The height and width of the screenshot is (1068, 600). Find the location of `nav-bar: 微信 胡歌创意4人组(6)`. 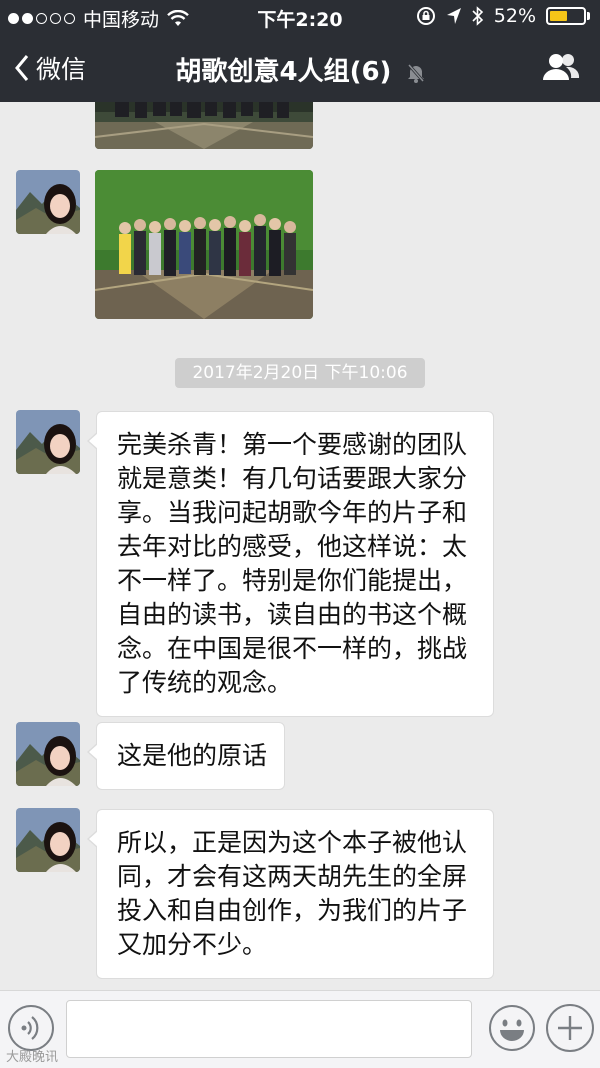

nav-bar: 微信 胡歌创意4人组(6) is located at coordinates (300, 68).